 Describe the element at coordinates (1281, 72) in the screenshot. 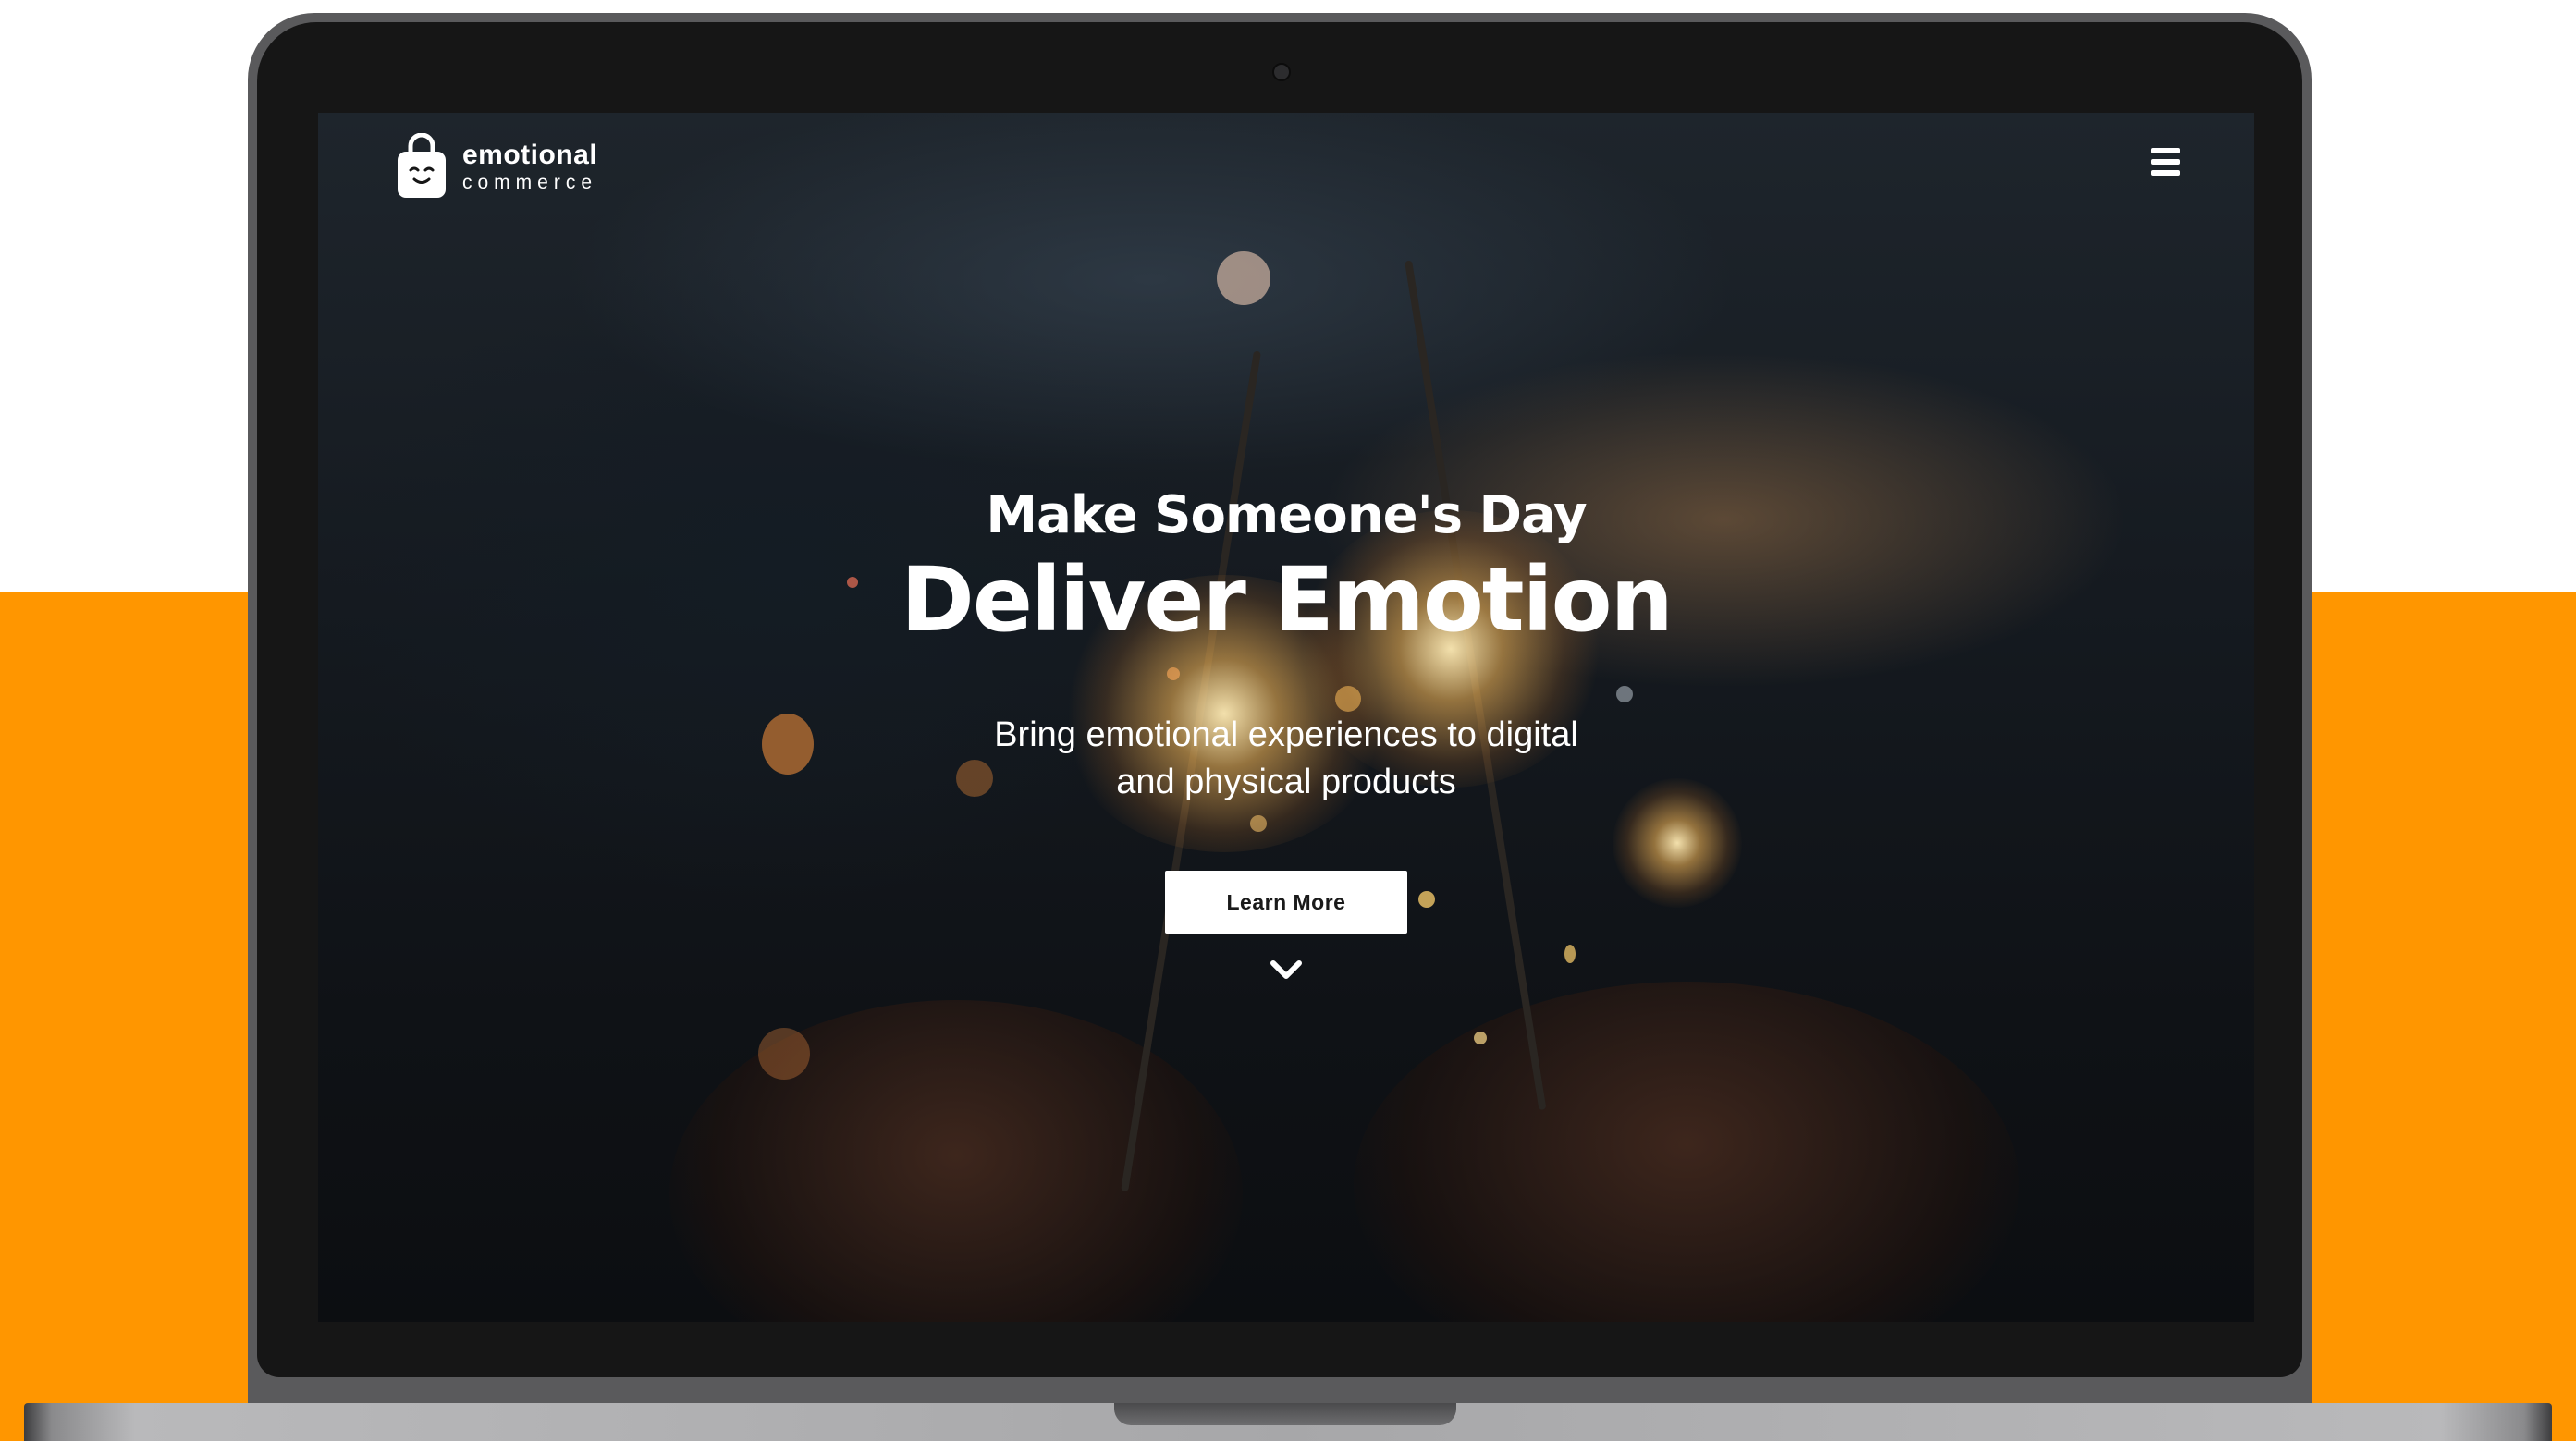

I see `webcam` at that location.